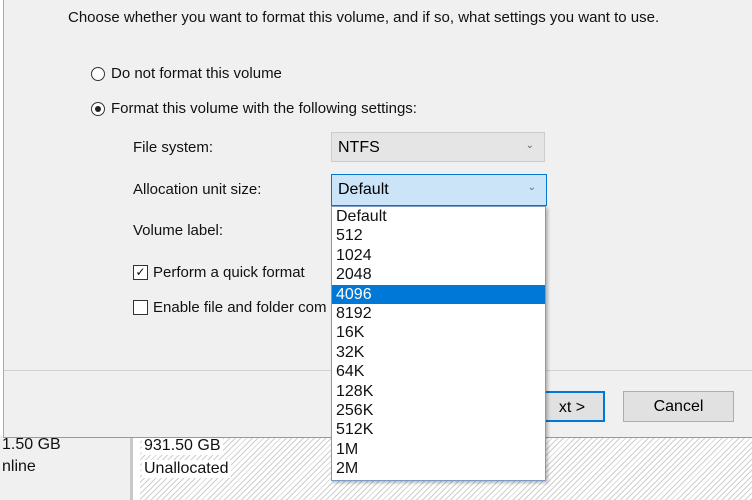  Describe the element at coordinates (31, 445) in the screenshot. I see `disk-size: 1.50 GB` at that location.